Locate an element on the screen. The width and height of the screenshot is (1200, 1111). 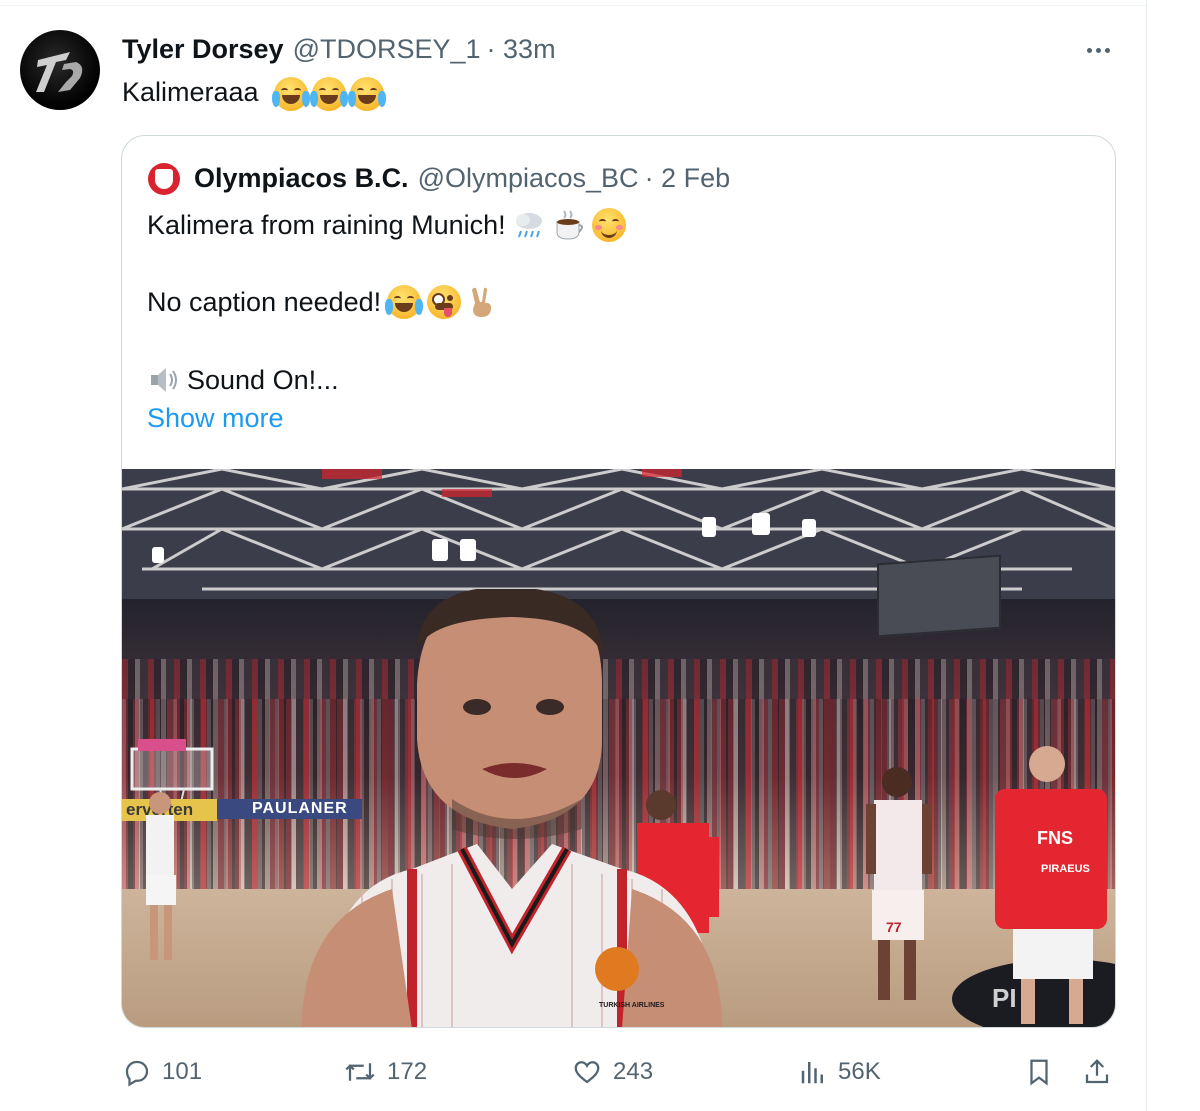
reply-action: 101 is located at coordinates (162, 1072).